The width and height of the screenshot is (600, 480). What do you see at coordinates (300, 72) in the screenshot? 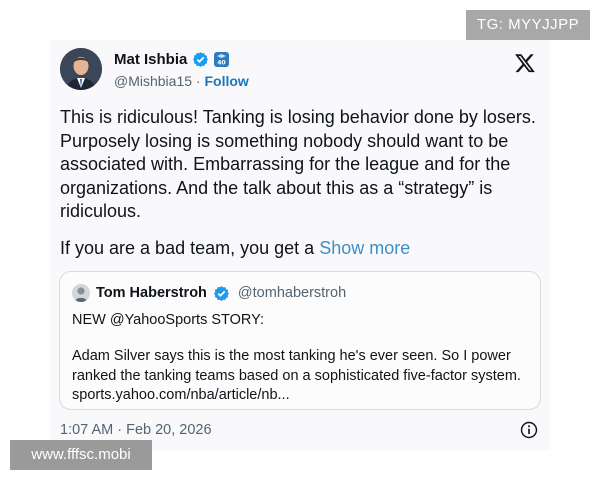
I see `tweet-header: Mat Ishbia 40 @Mishbia15 · Follow` at bounding box center [300, 72].